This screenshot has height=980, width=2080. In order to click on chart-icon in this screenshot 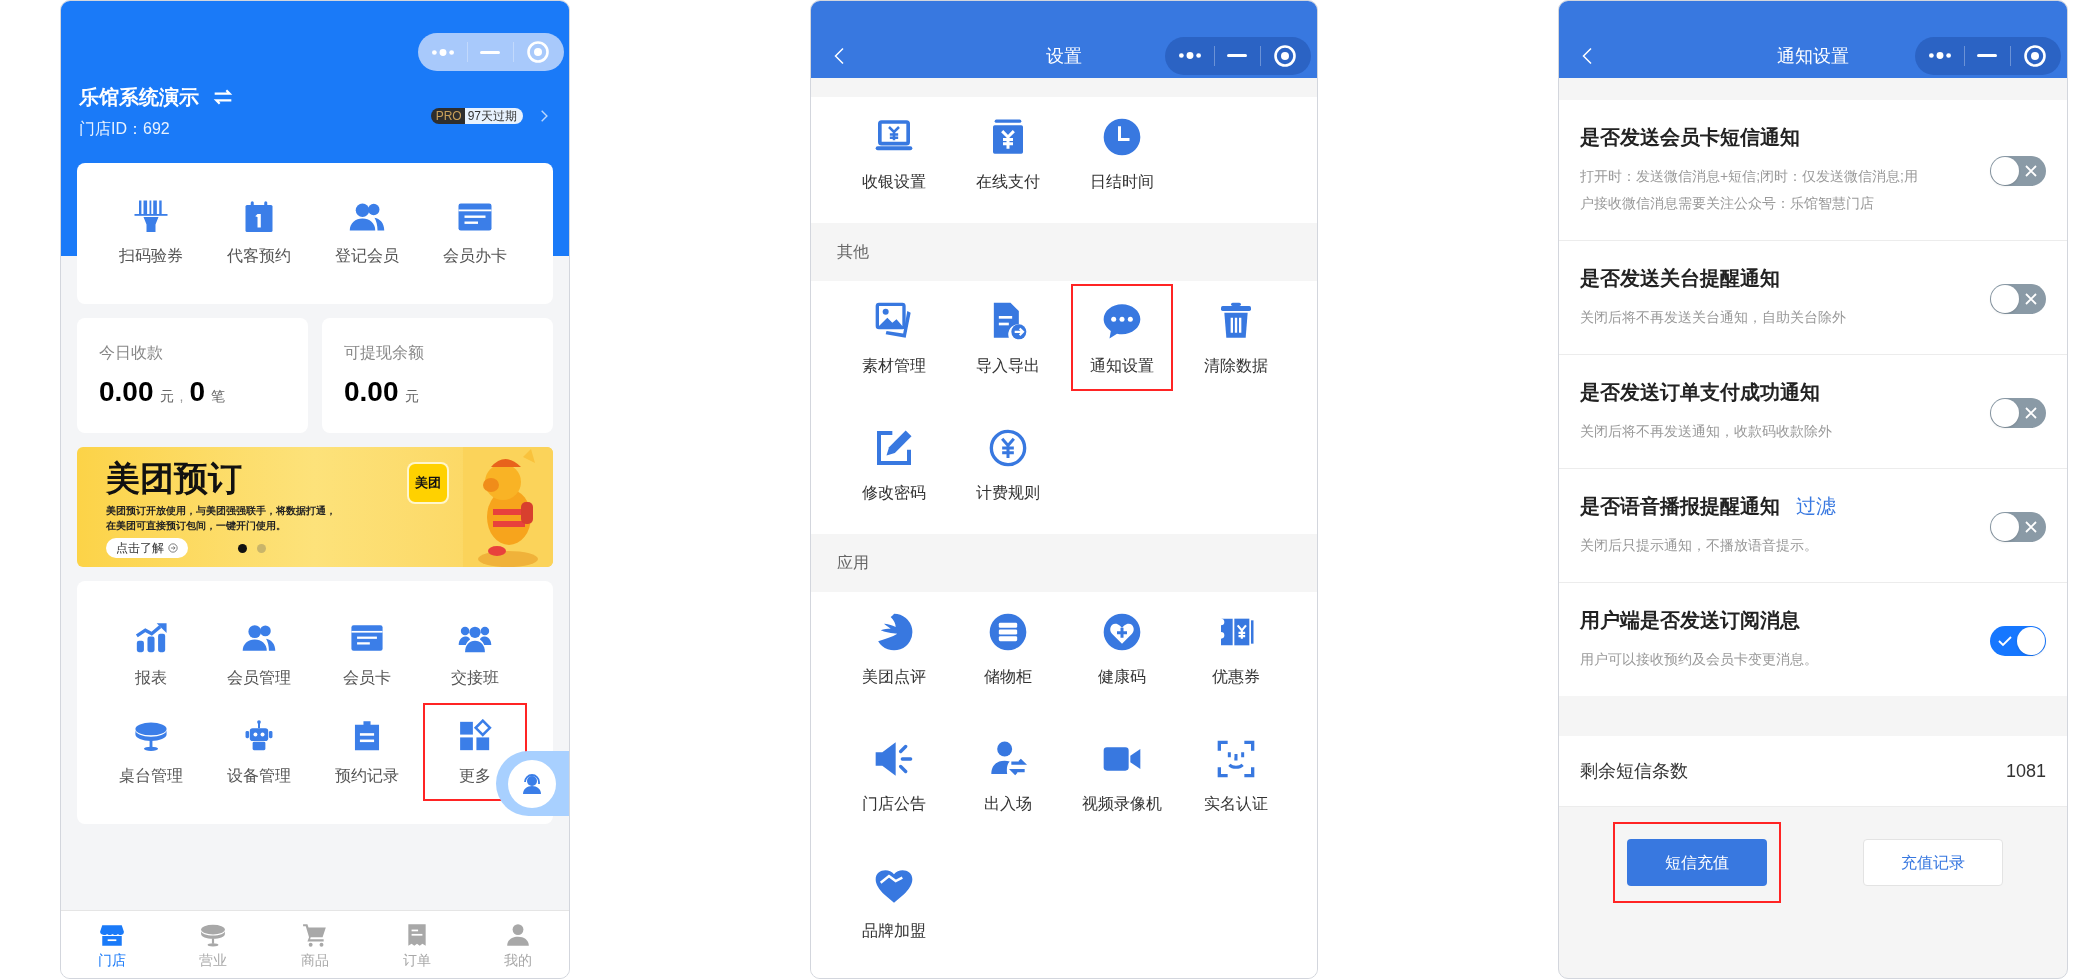, I will do `click(151, 638)`.